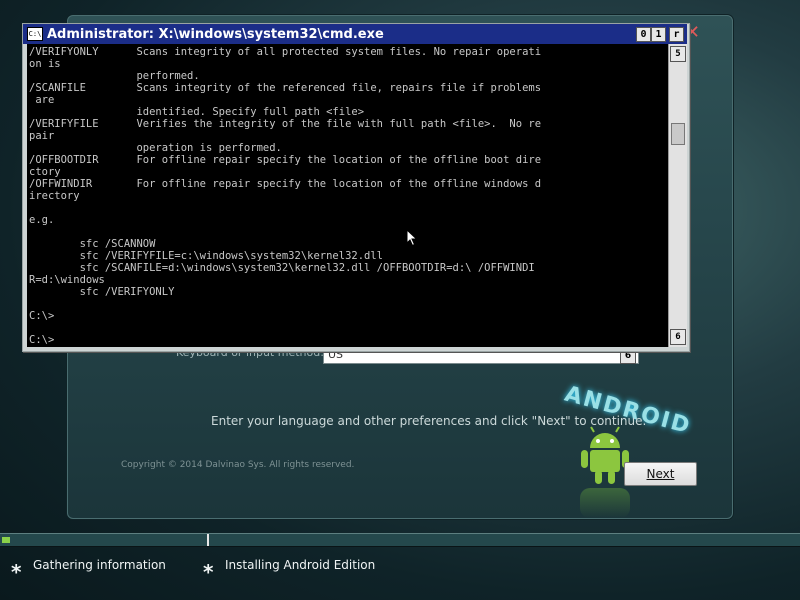 The width and height of the screenshot is (800, 600). What do you see at coordinates (678, 337) in the screenshot?
I see `scroll-down-button: 6` at bounding box center [678, 337].